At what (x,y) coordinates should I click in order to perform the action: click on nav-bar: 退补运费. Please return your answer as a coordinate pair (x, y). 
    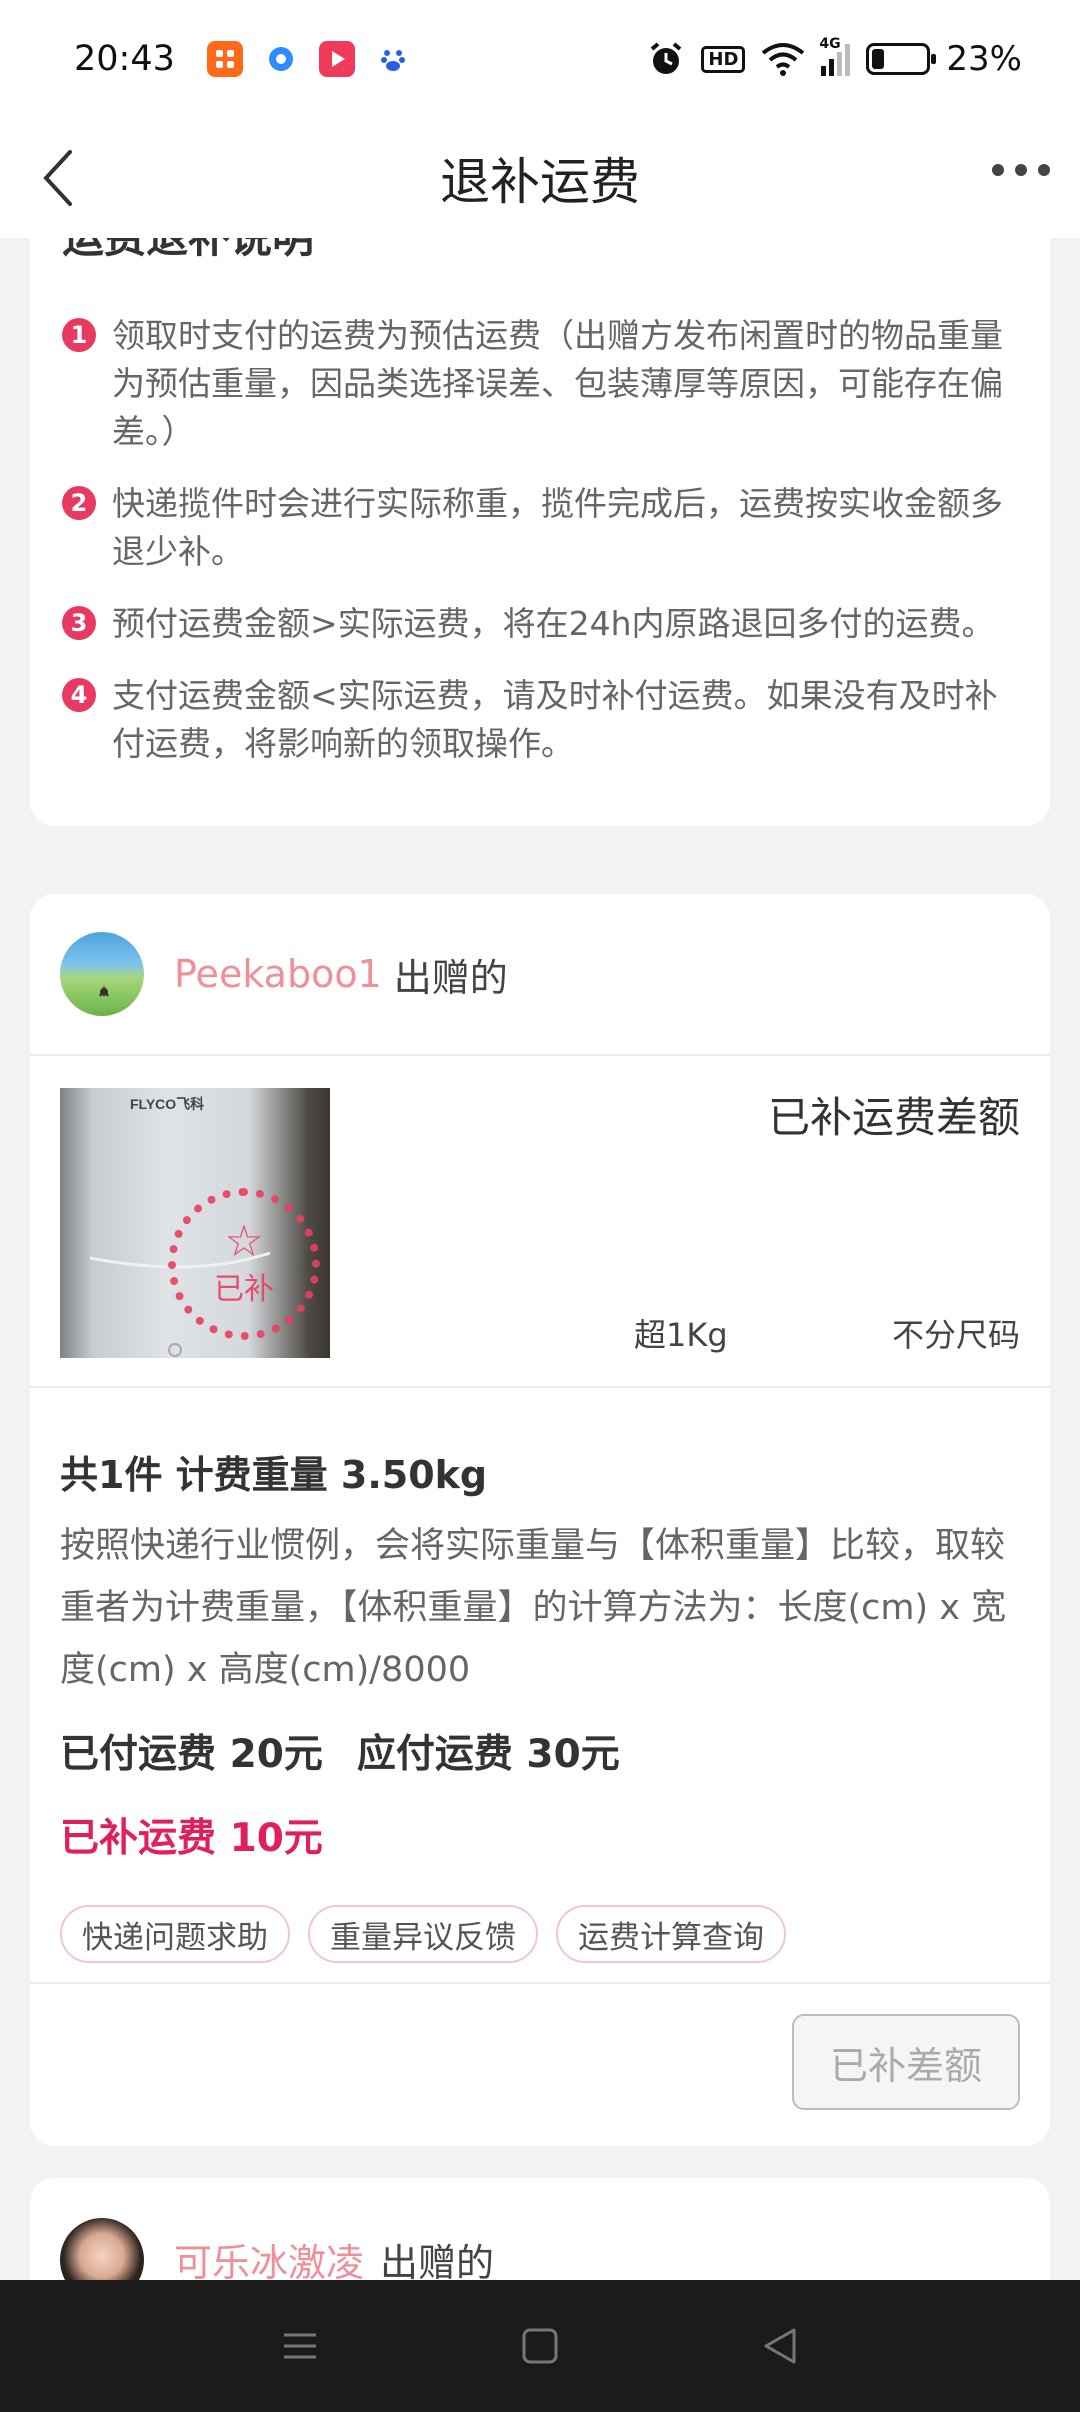
    Looking at the image, I should click on (540, 178).